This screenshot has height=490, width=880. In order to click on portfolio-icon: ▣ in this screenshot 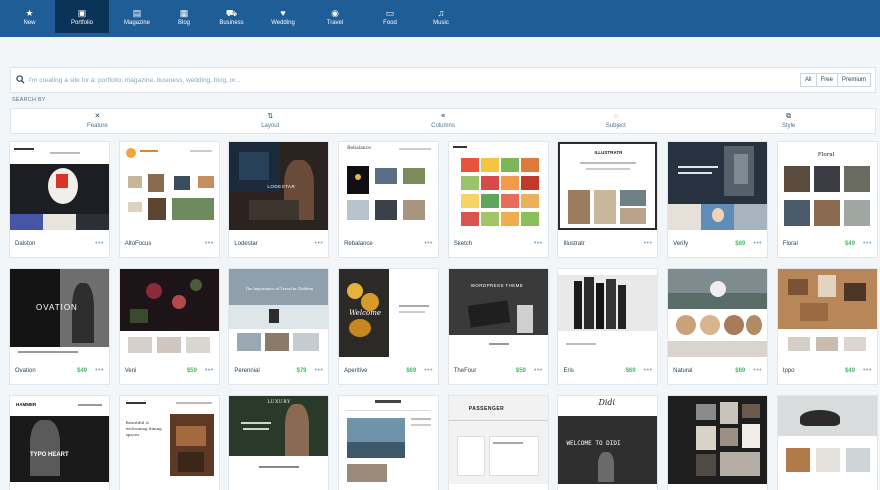, I will do `click(82, 12)`.